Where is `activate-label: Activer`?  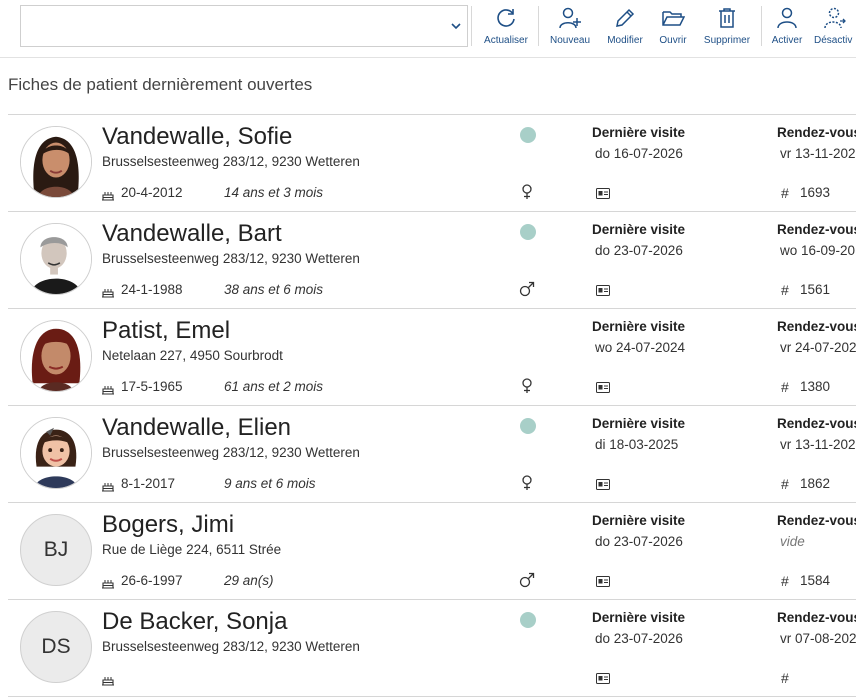 activate-label: Activer is located at coordinates (787, 40).